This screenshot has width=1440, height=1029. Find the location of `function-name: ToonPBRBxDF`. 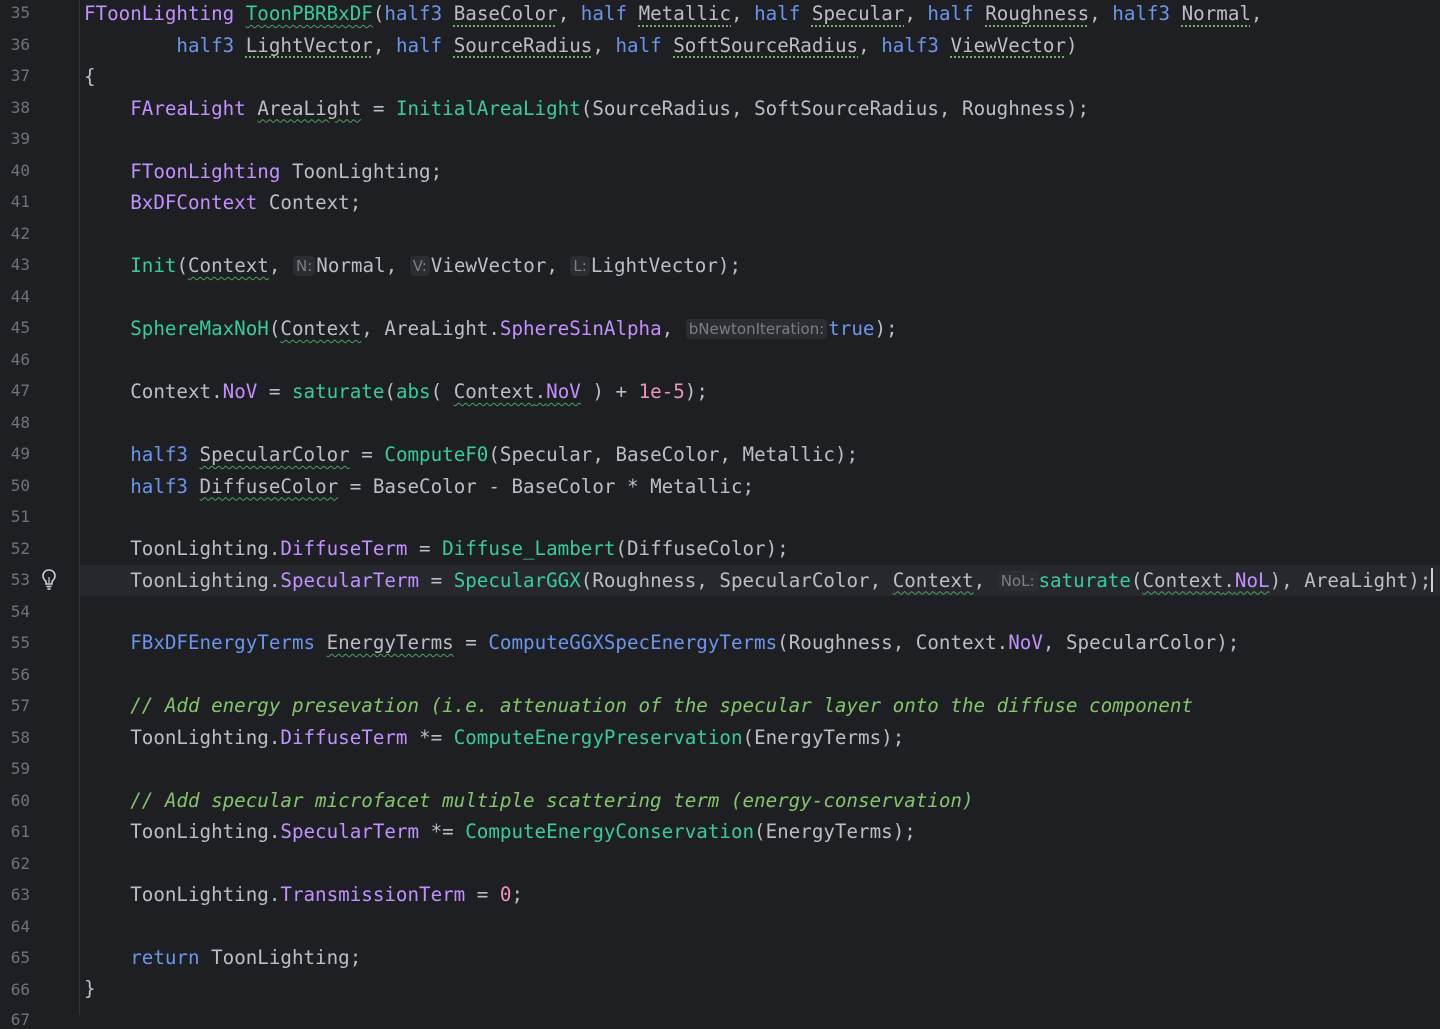

function-name: ToonPBRBxDF is located at coordinates (309, 13).